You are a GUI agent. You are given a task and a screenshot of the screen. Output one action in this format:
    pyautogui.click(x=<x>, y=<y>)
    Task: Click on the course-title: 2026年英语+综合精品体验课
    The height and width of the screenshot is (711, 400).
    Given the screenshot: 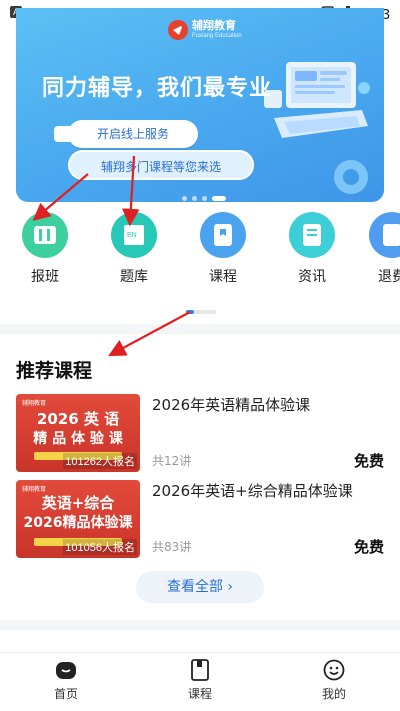 What is the action you would take?
    pyautogui.click(x=252, y=491)
    